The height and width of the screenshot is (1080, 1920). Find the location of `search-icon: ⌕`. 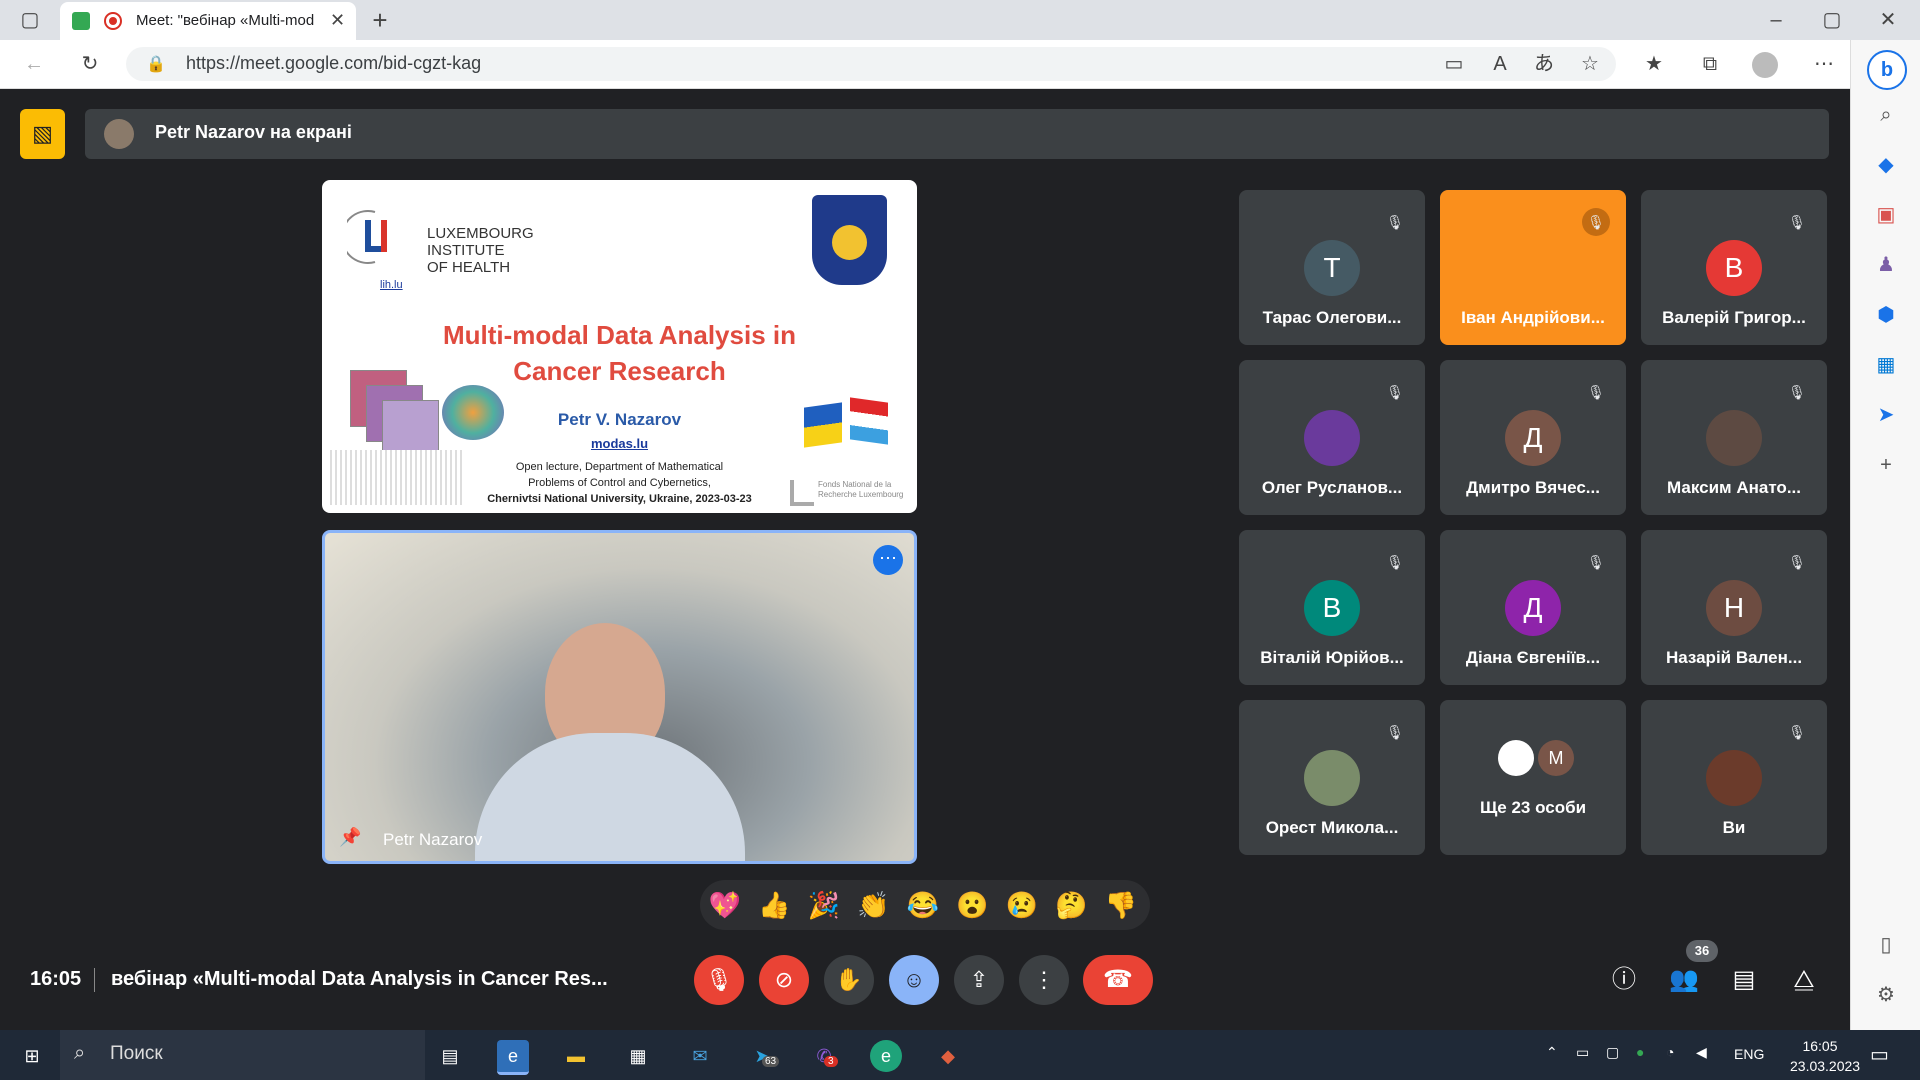

search-icon: ⌕ is located at coordinates (1886, 115).